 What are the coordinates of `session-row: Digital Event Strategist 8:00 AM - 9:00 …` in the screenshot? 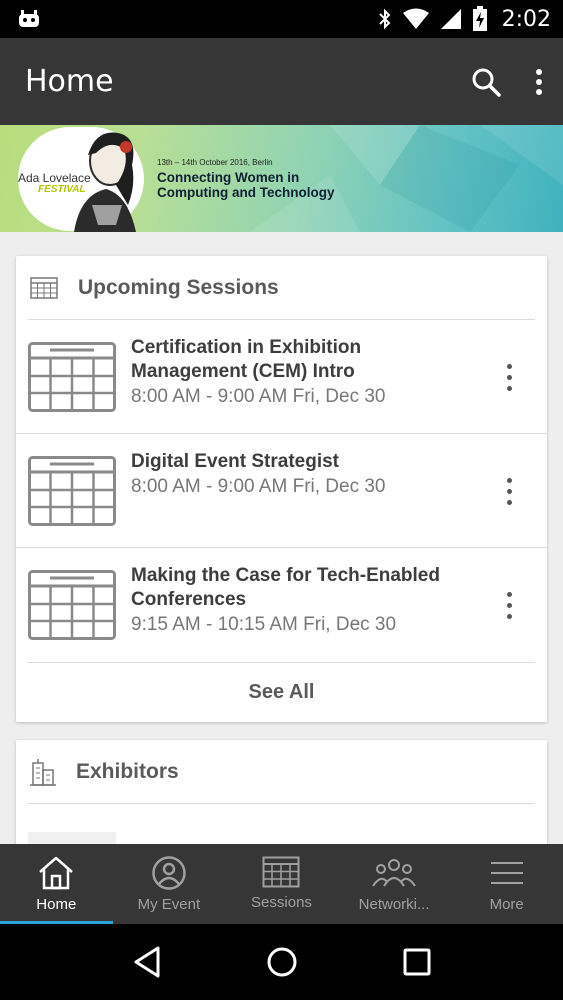 It's located at (281, 491).